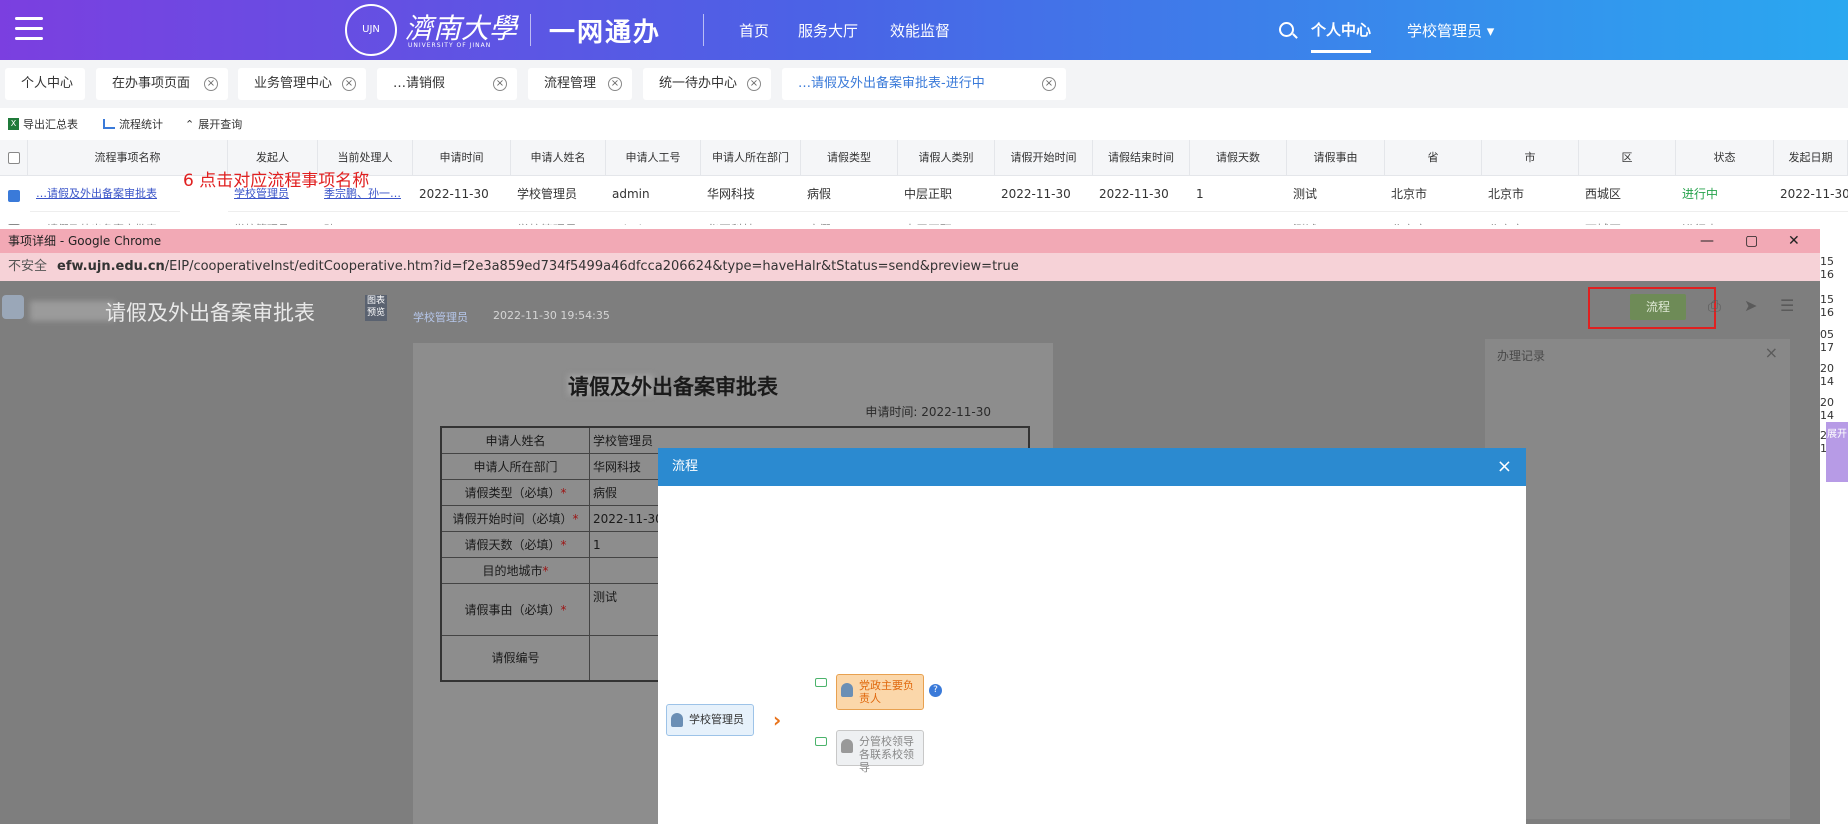 The width and height of the screenshot is (1848, 824). I want to click on help-icon: ?, so click(935, 690).